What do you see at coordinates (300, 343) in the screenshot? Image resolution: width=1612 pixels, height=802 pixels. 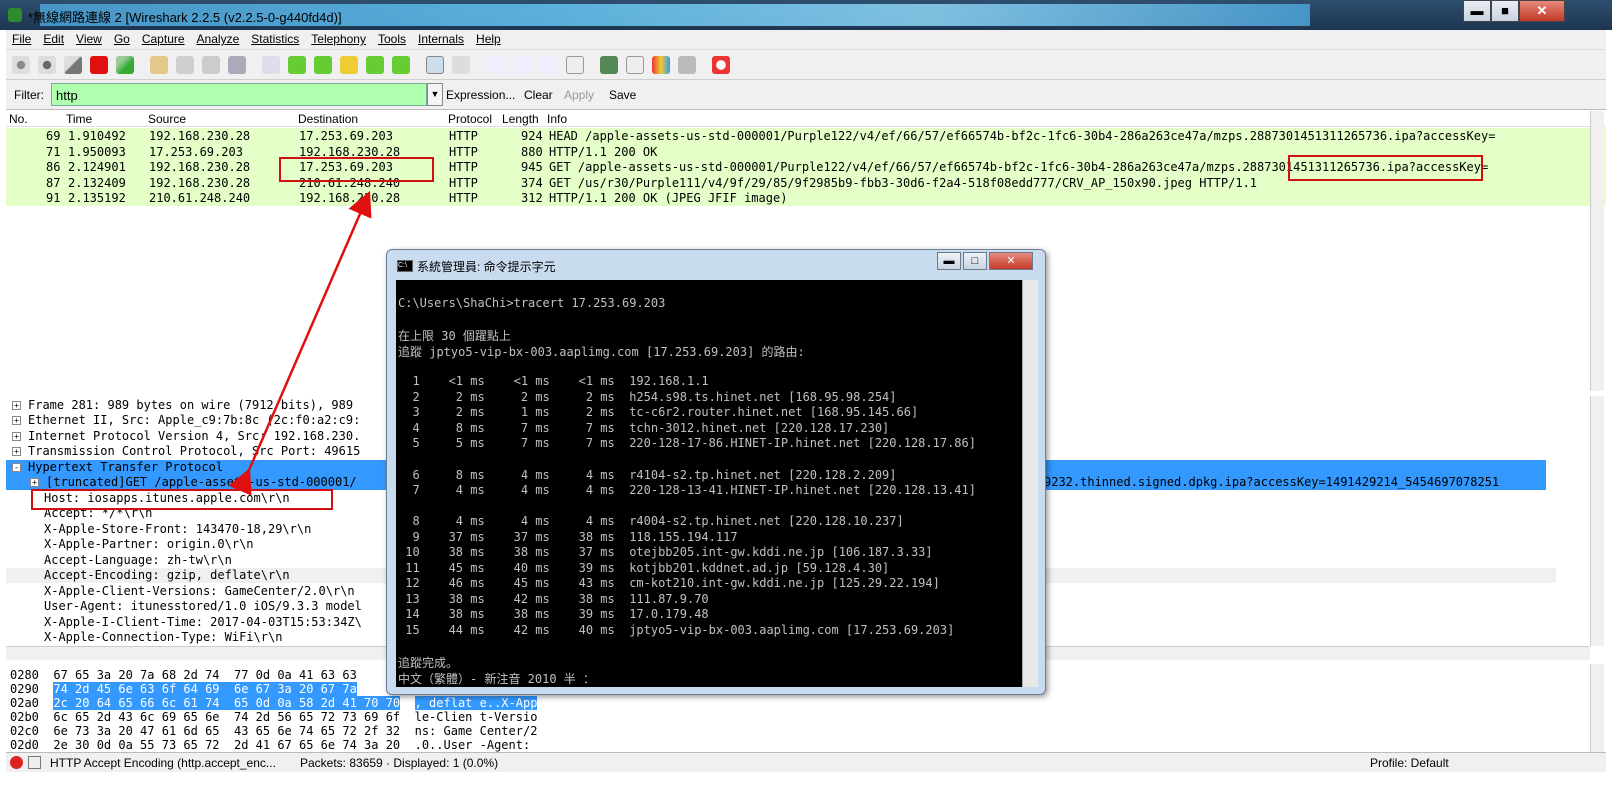 I see `annotation-arrow` at bounding box center [300, 343].